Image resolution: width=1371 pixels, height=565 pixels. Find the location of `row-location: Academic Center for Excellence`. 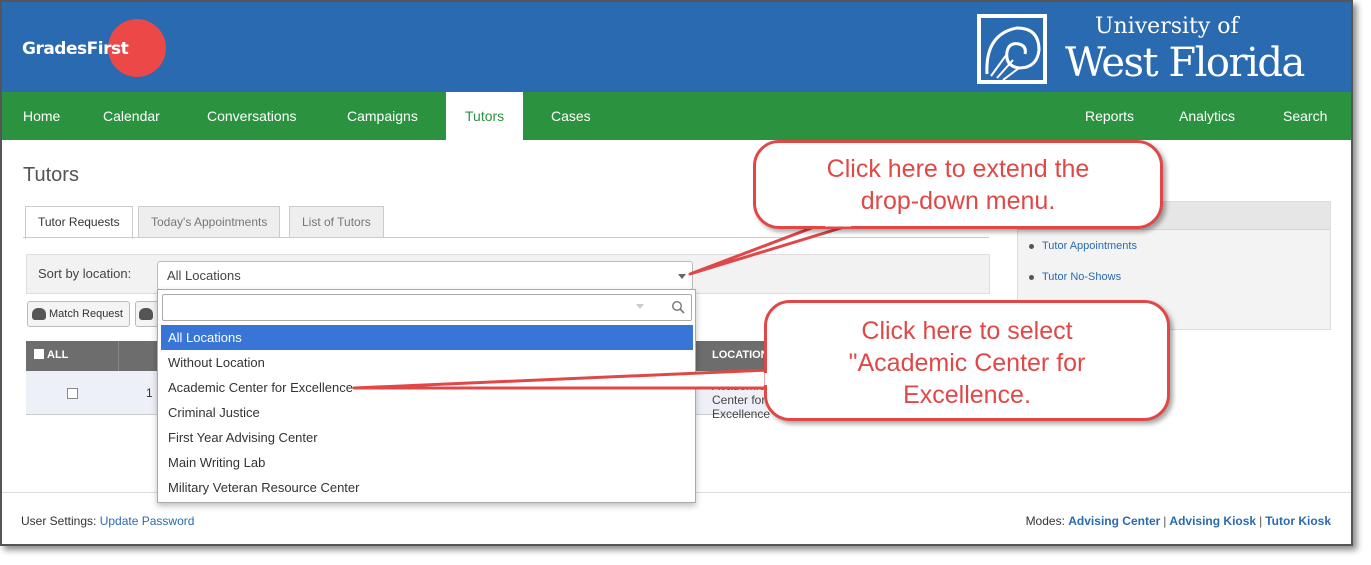

row-location: Academic Center for Excellence is located at coordinates (741, 400).